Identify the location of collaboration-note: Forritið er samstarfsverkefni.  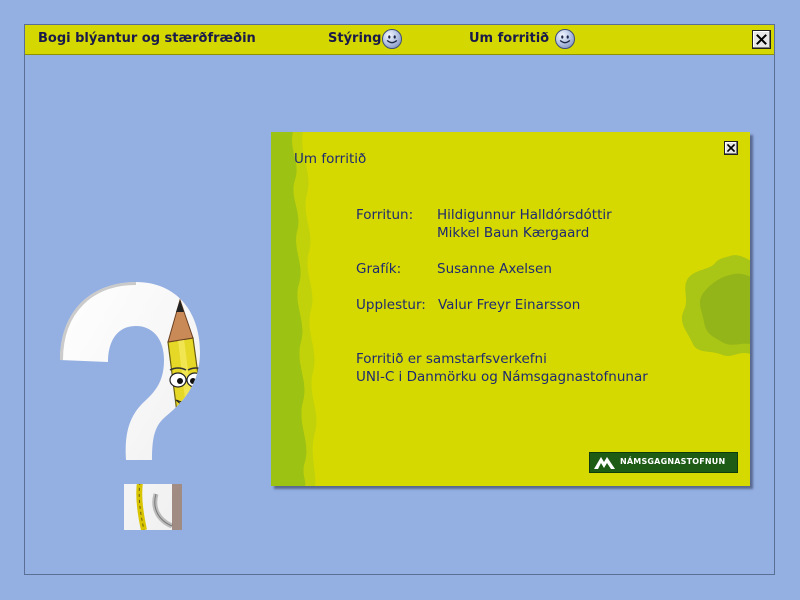
(451, 359).